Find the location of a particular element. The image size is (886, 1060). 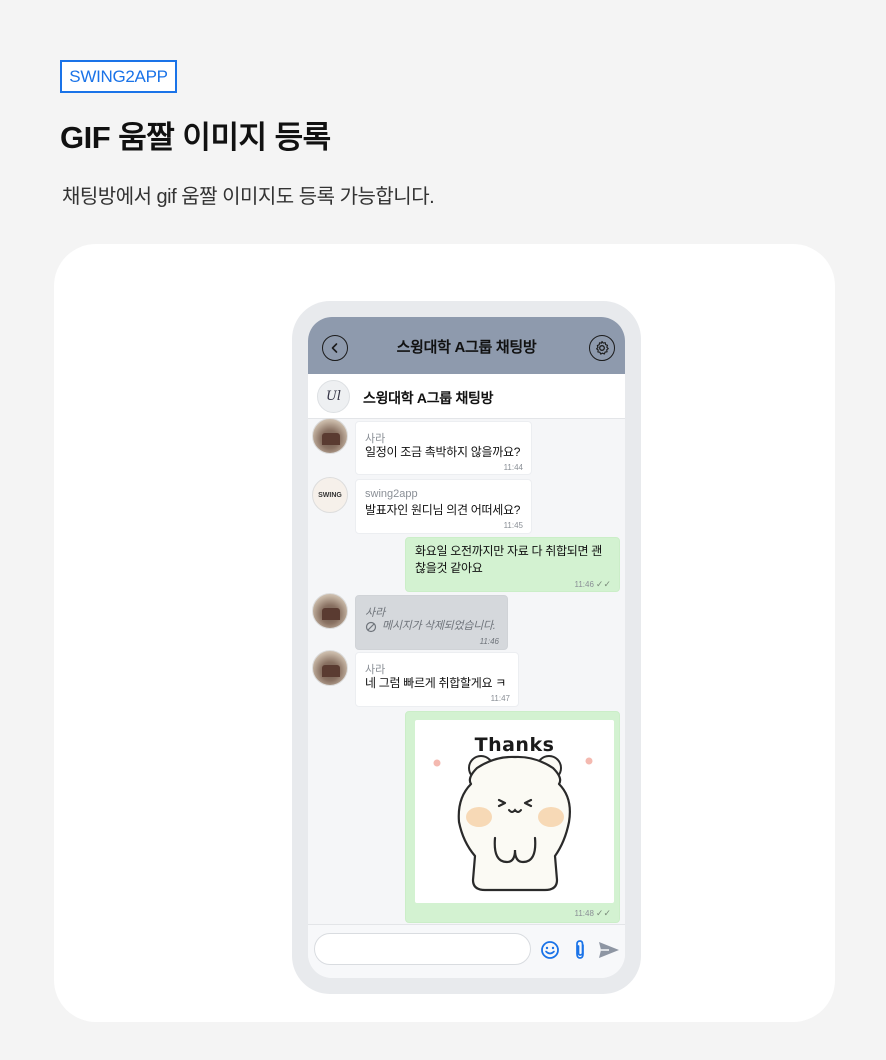

message-bubble: 사라 일정이 조금 촉박하지 않을까요? 11:44 is located at coordinates (443, 448).